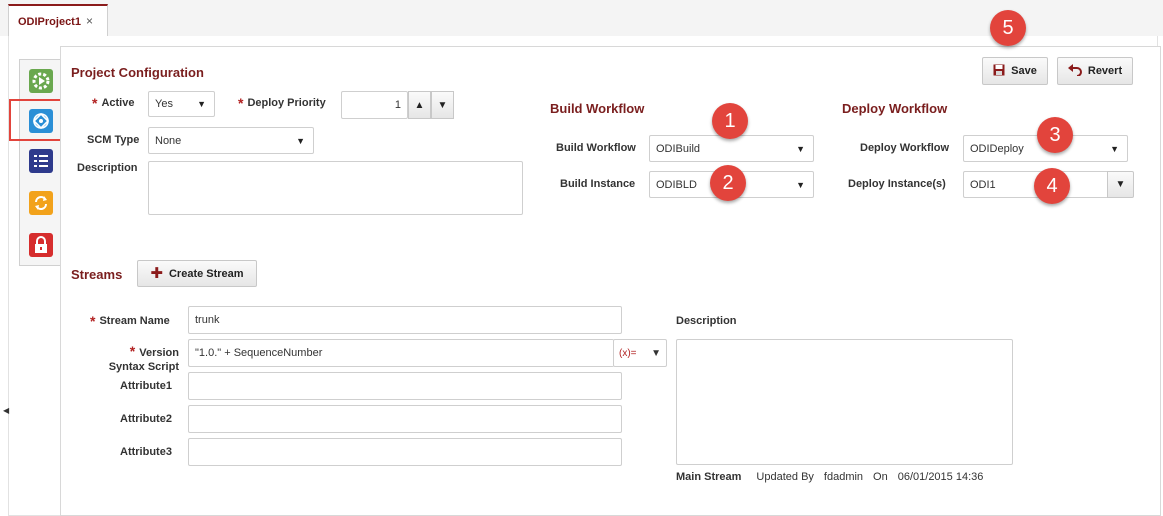 Image resolution: width=1163 pixels, height=516 pixels. Describe the element at coordinates (1052, 186) in the screenshot. I see `callout-badge-4: 4` at that location.